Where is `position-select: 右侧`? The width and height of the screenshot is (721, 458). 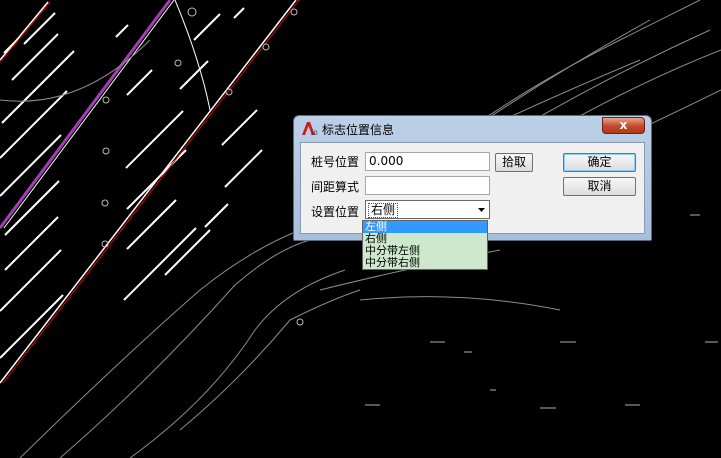 position-select: 右侧 is located at coordinates (427, 209).